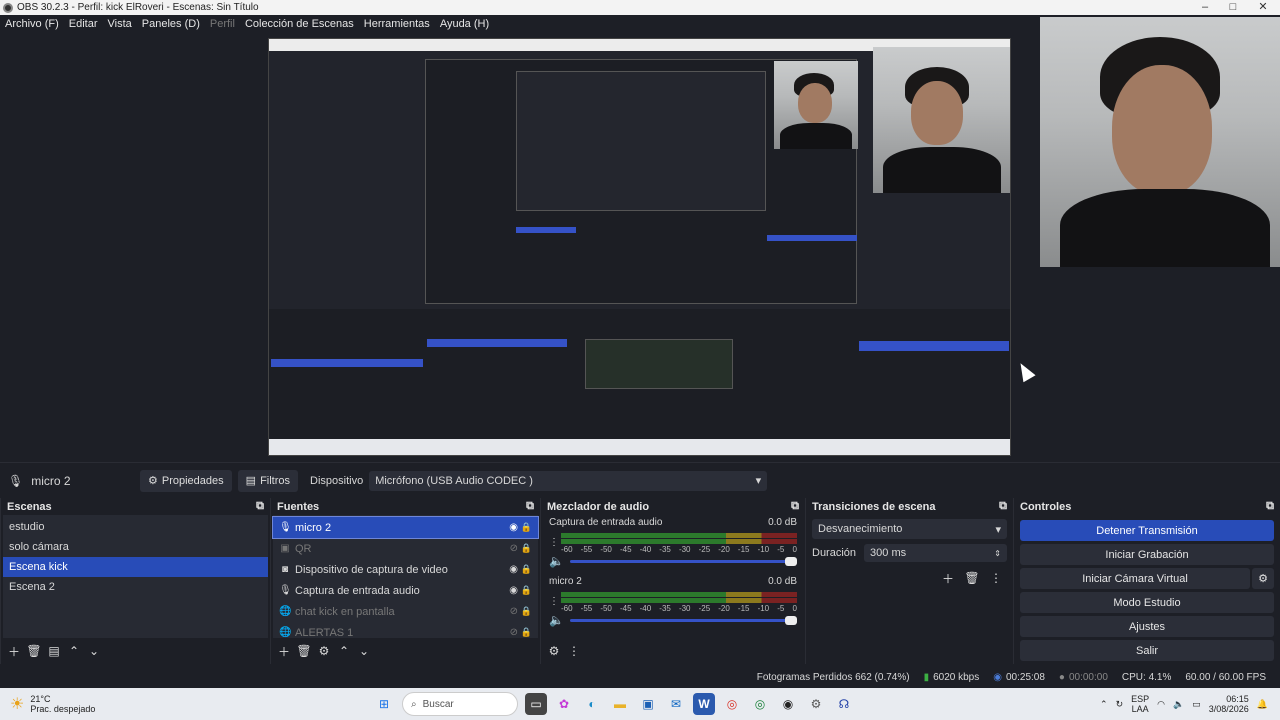 The image size is (1280, 720). I want to click on cpu-usage: CPU: 4.1%, so click(1146, 677).